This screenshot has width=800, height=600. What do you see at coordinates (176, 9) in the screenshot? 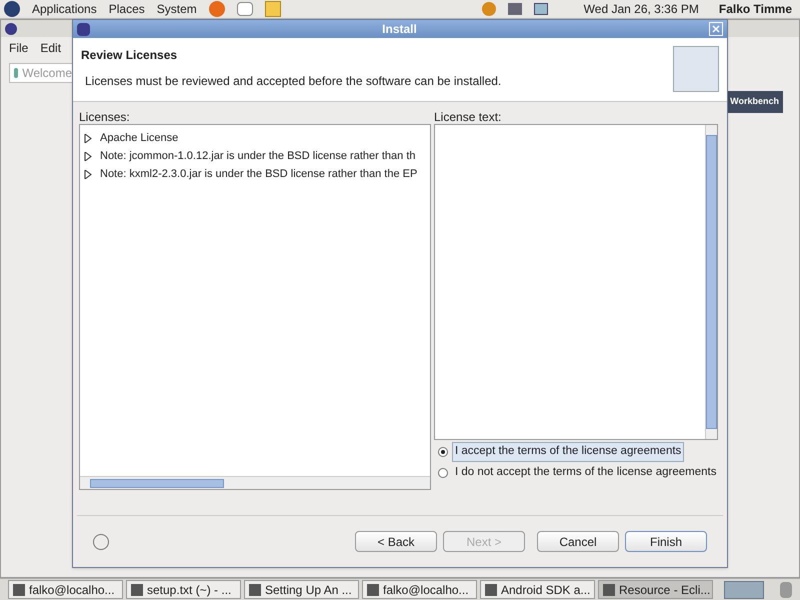
I see `panel-menu: System` at bounding box center [176, 9].